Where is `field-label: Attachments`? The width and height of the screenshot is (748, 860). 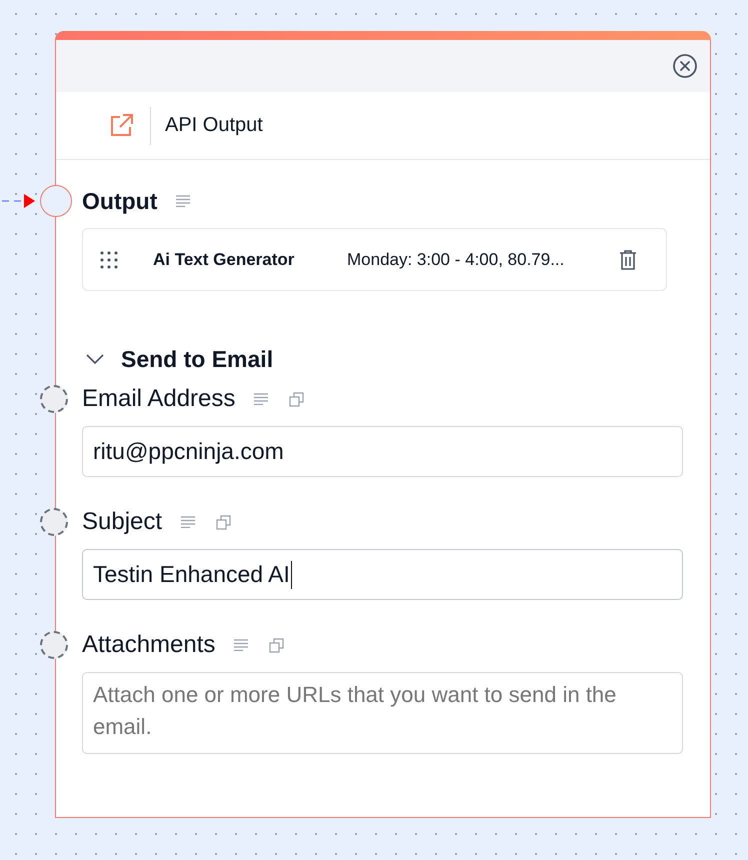 field-label: Attachments is located at coordinates (149, 645).